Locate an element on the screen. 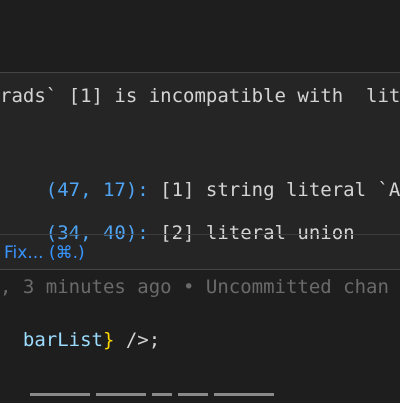  code-line: barList} />; is located at coordinates (80, 329).